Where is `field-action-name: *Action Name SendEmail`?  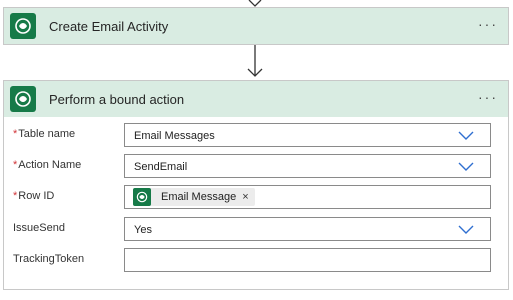
field-action-name: *Action Name SendEmail is located at coordinates (256, 166).